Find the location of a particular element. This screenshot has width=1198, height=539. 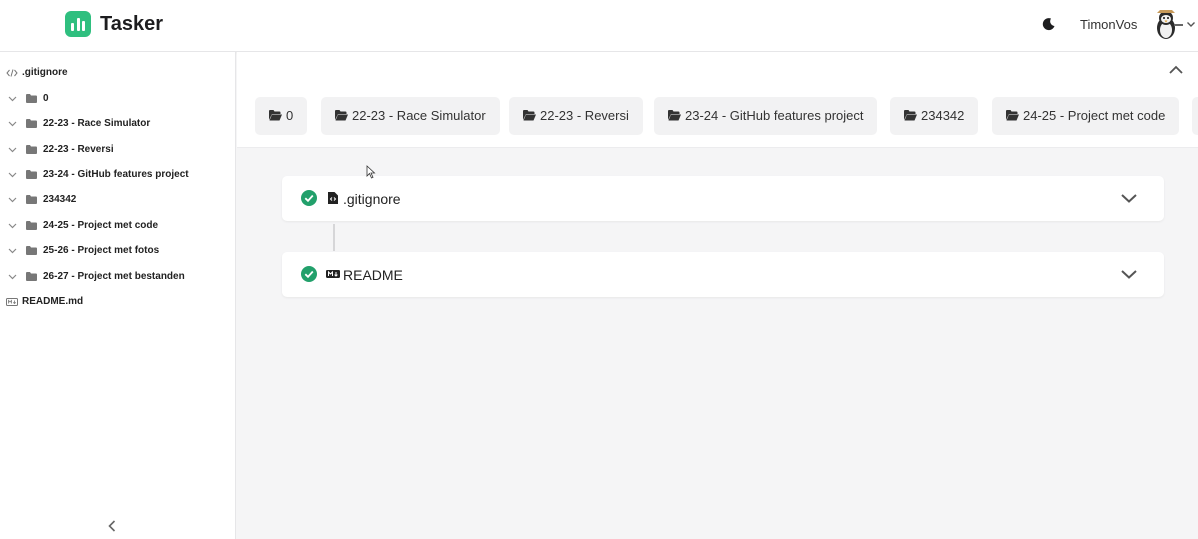

breadcrumb-label: 22-23 - Reversi is located at coordinates (584, 115).